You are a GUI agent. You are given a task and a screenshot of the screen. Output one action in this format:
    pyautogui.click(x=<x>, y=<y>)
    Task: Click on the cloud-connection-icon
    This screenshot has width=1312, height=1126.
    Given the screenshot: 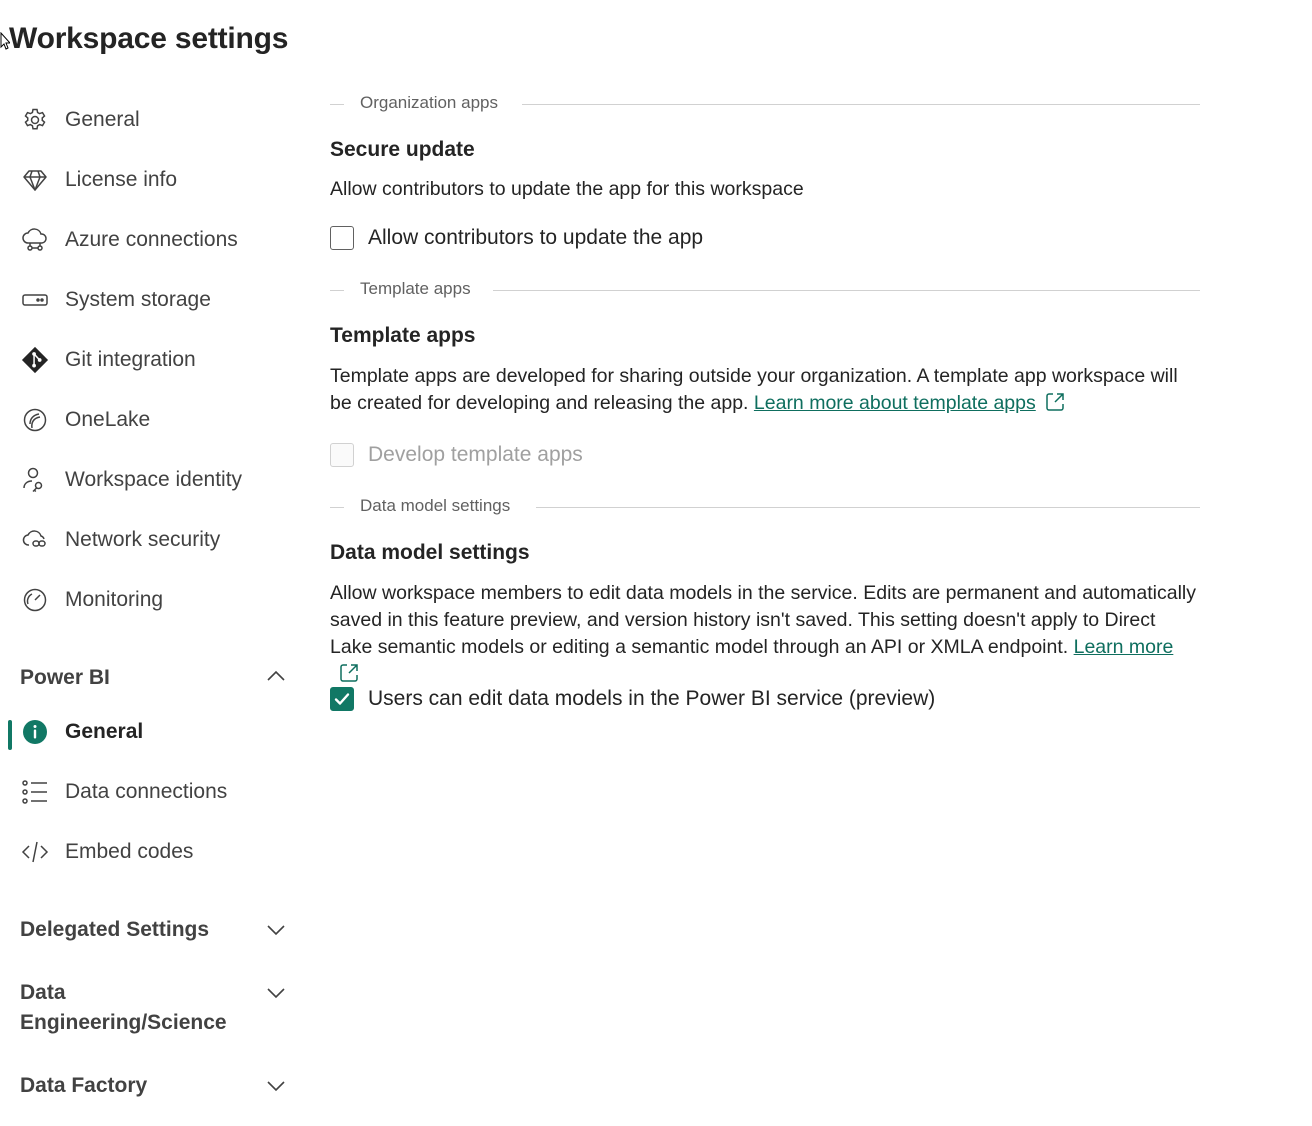 What is the action you would take?
    pyautogui.click(x=35, y=240)
    